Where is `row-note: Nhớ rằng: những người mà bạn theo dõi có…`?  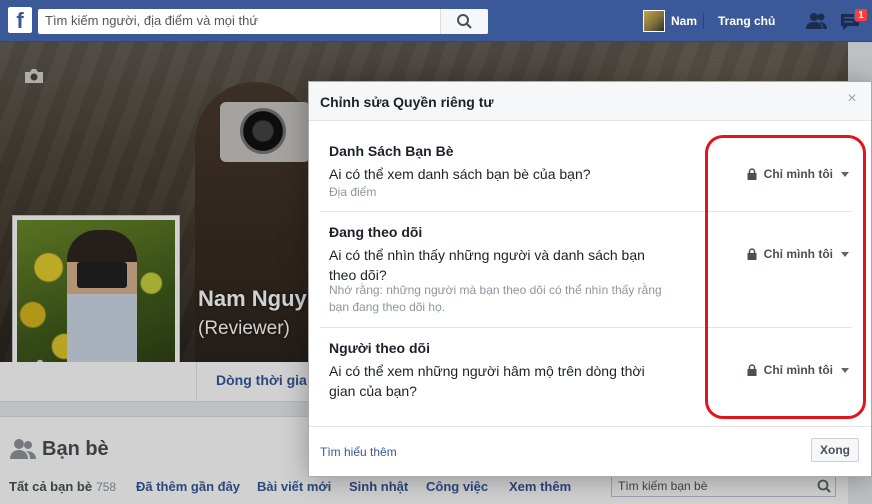
row-note: Nhớ rằng: những người mà bạn theo dõi có… is located at coordinates (495, 298).